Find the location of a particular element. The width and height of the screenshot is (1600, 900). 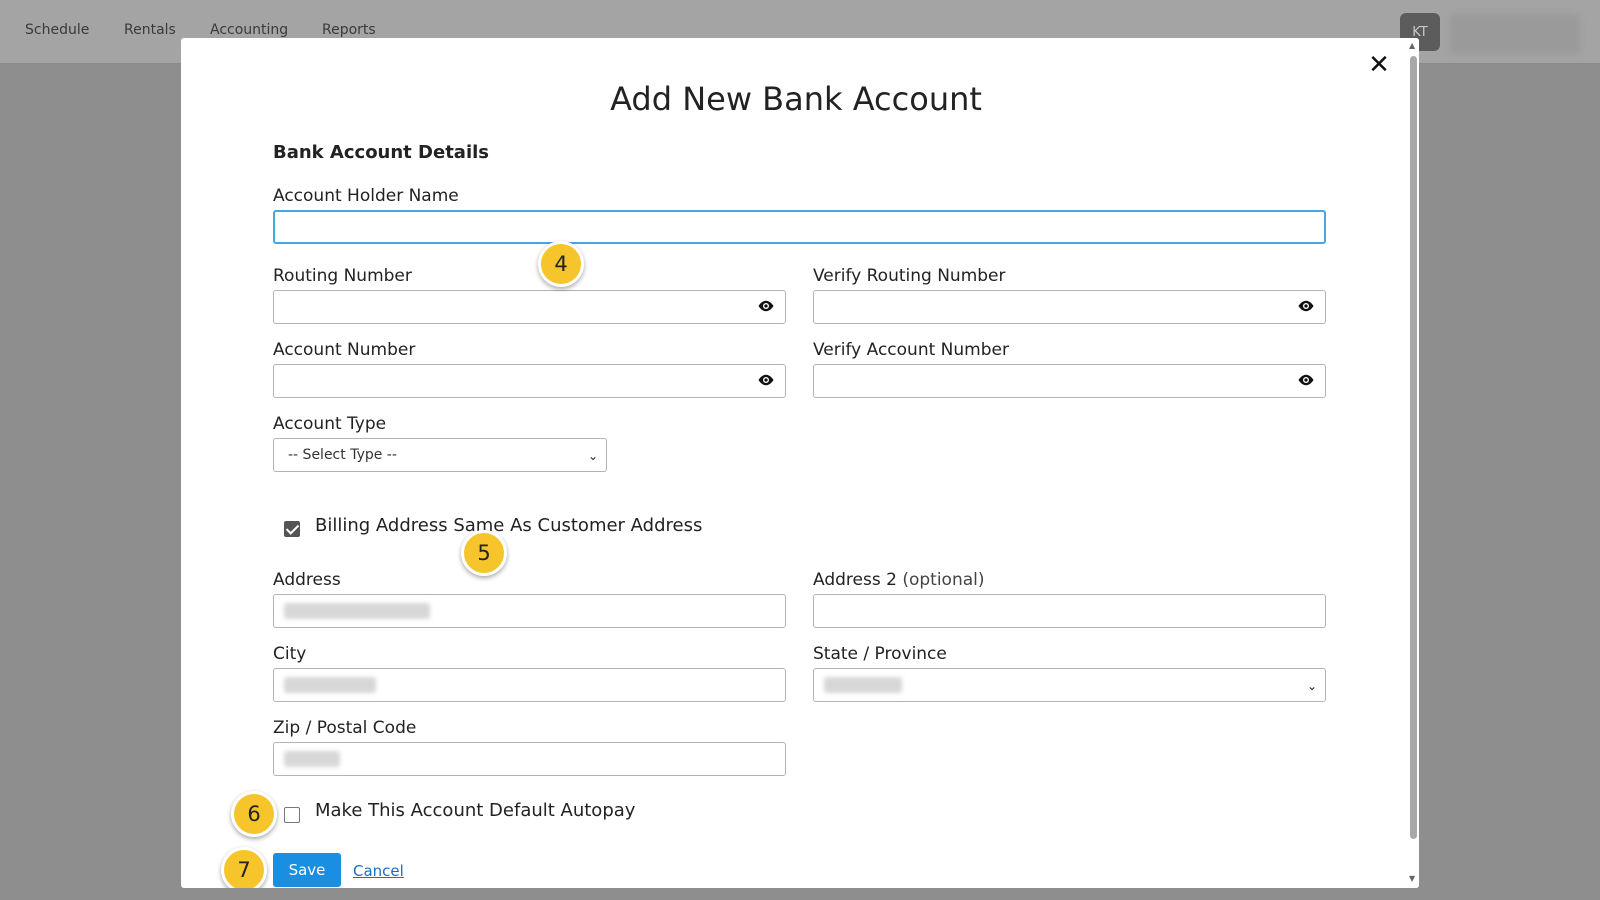

nav-item-schedule: Schedule is located at coordinates (57, 30).